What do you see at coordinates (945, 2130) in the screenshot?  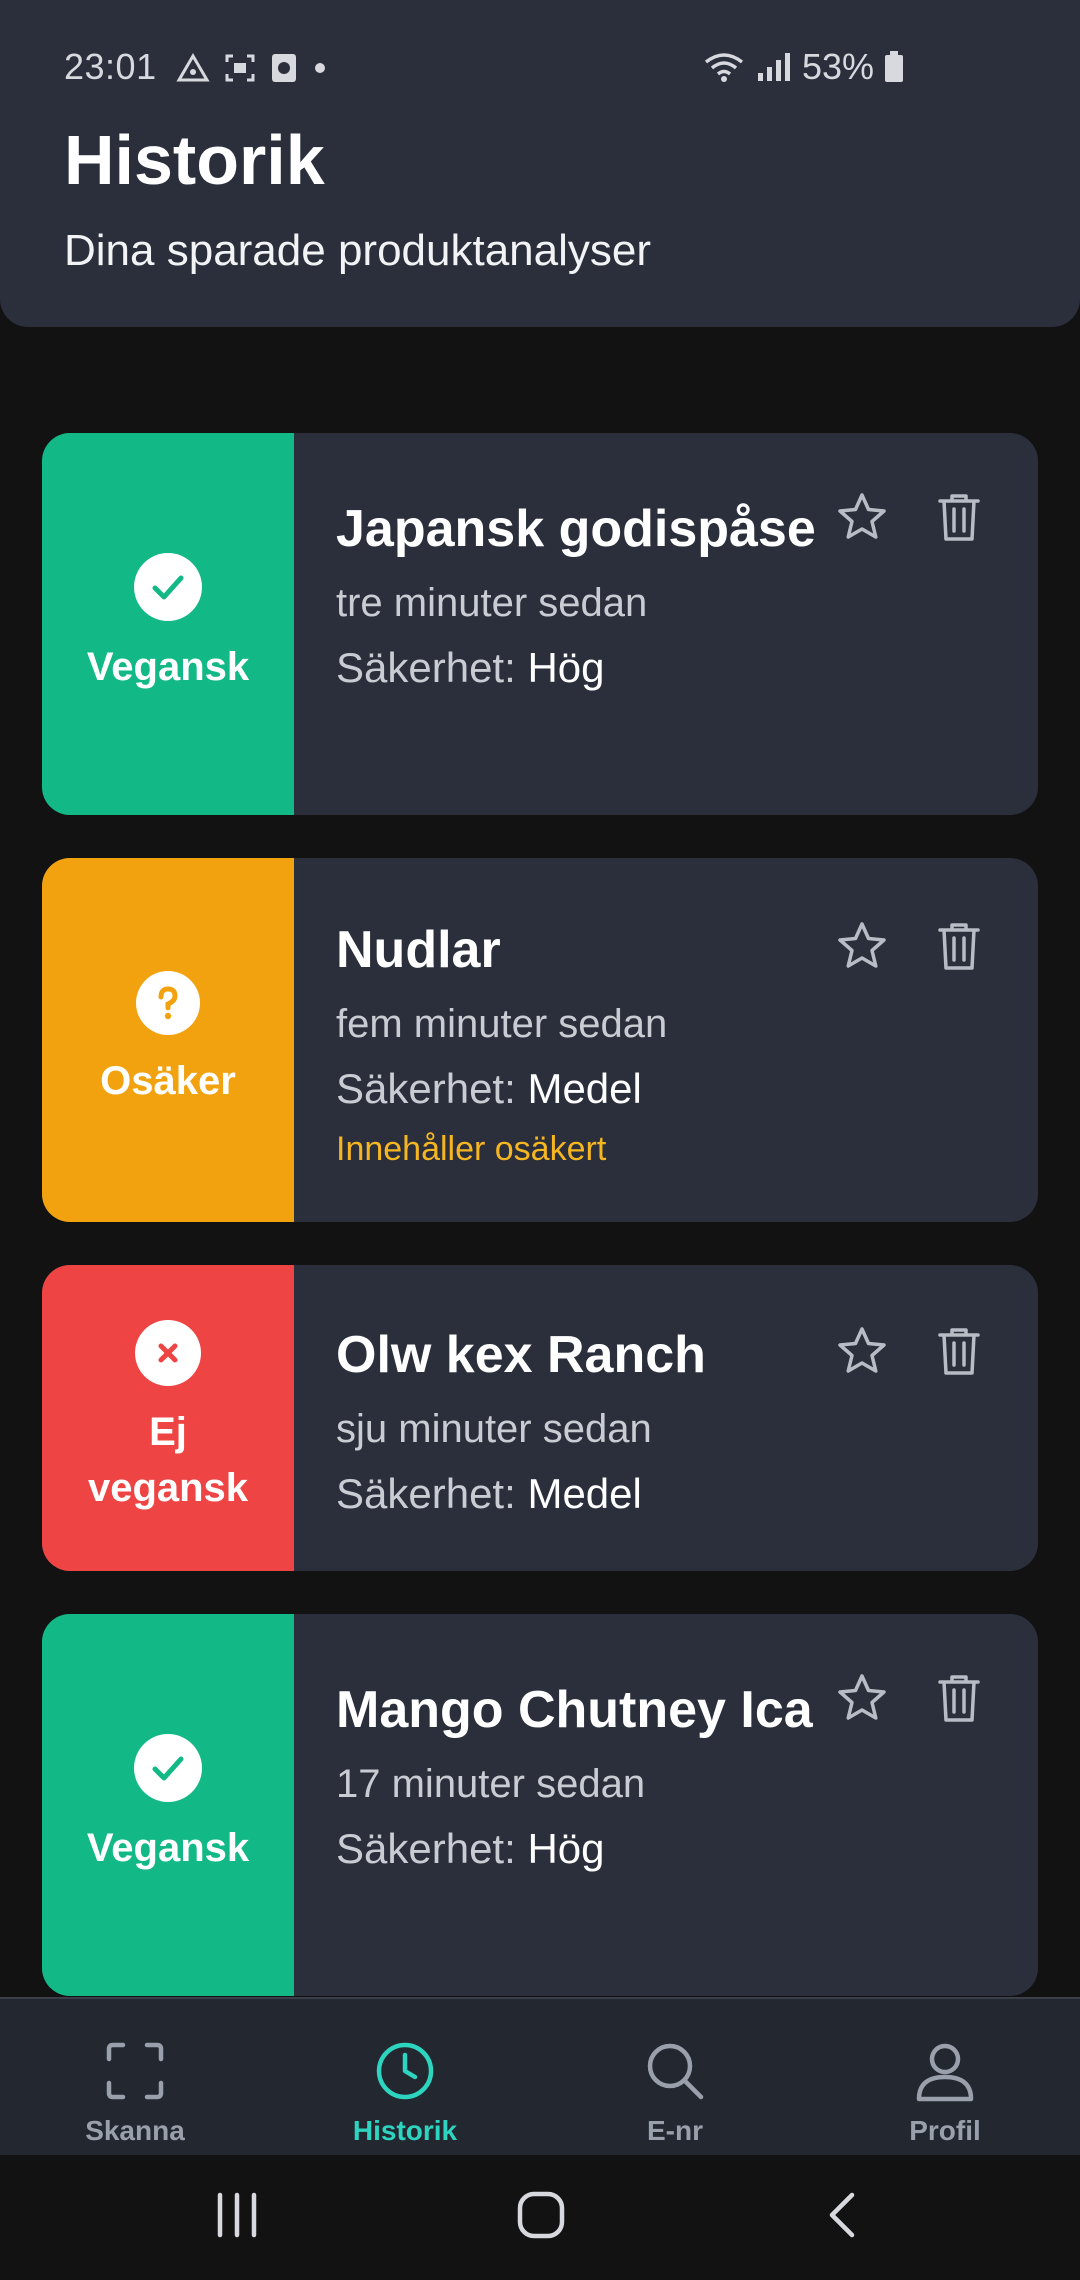 I see `nav-label: Profil` at bounding box center [945, 2130].